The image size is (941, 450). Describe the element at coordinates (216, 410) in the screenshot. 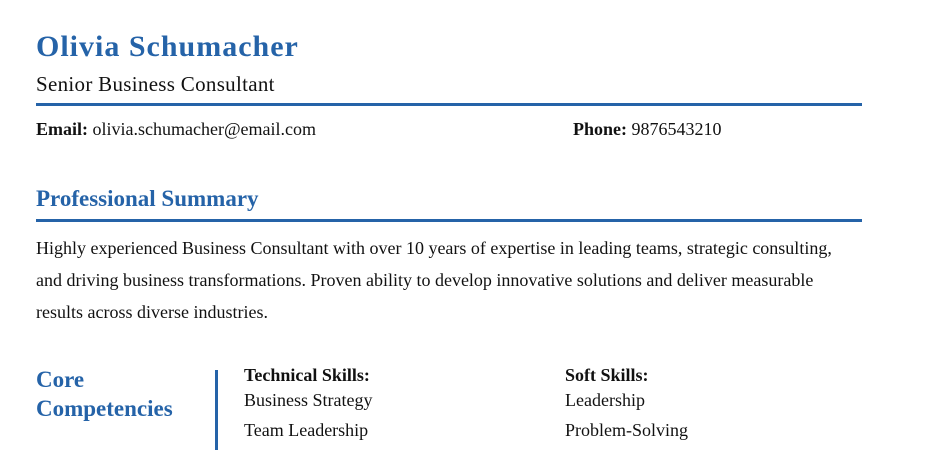

I see `competencies-divider` at that location.